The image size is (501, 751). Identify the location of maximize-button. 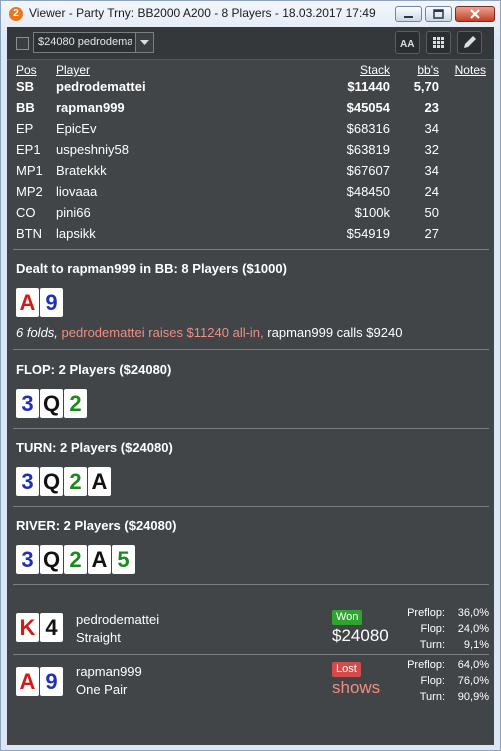
(438, 14).